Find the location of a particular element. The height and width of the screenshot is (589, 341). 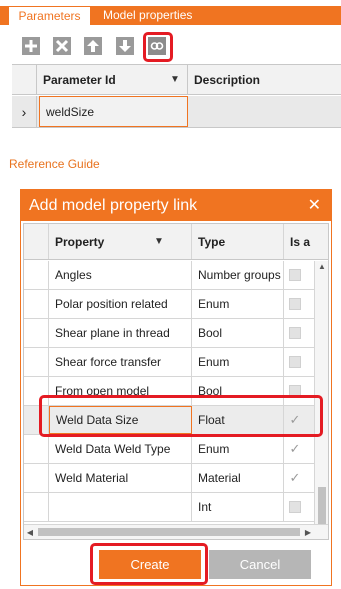

table-row: Int is located at coordinates (176, 507).